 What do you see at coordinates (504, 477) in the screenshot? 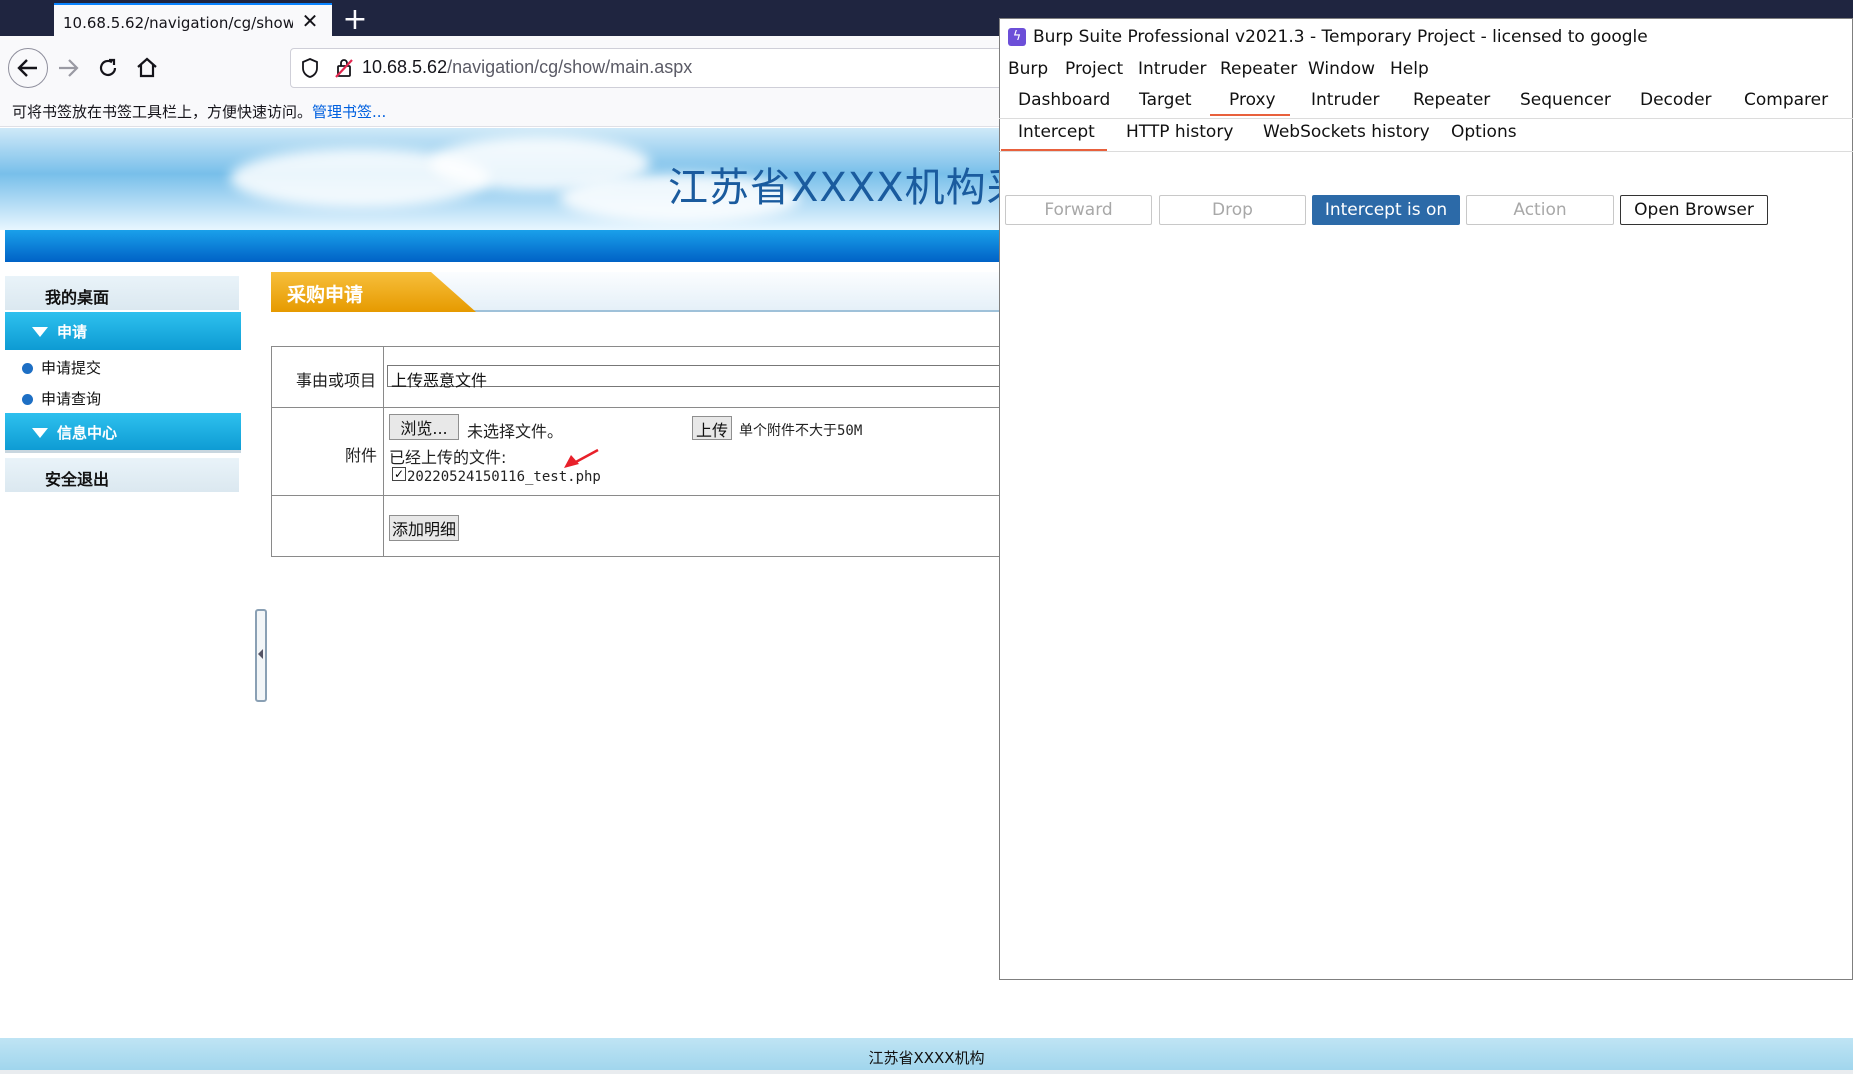
I see `uploaded-file-name: 20220524150116_test.php` at bounding box center [504, 477].